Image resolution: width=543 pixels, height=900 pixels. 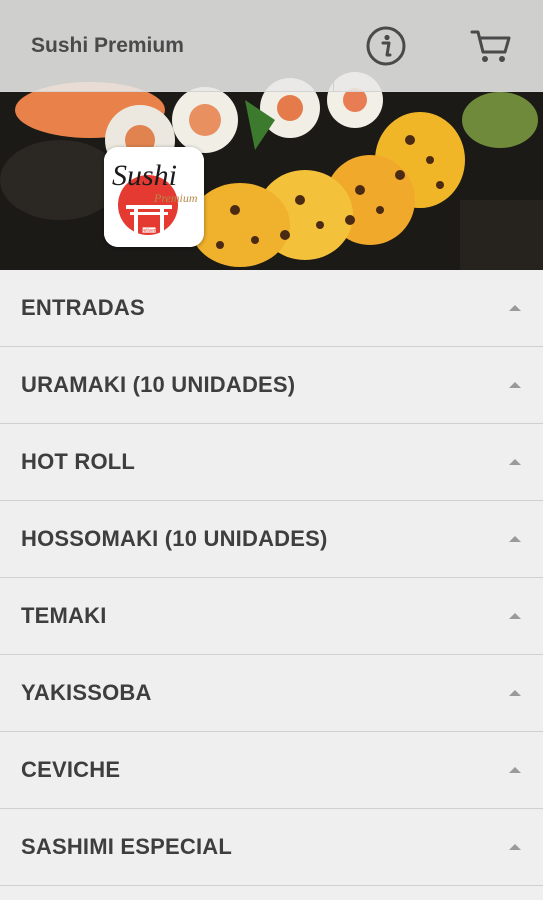 What do you see at coordinates (71, 769) in the screenshot?
I see `category-label: CEVICHE` at bounding box center [71, 769].